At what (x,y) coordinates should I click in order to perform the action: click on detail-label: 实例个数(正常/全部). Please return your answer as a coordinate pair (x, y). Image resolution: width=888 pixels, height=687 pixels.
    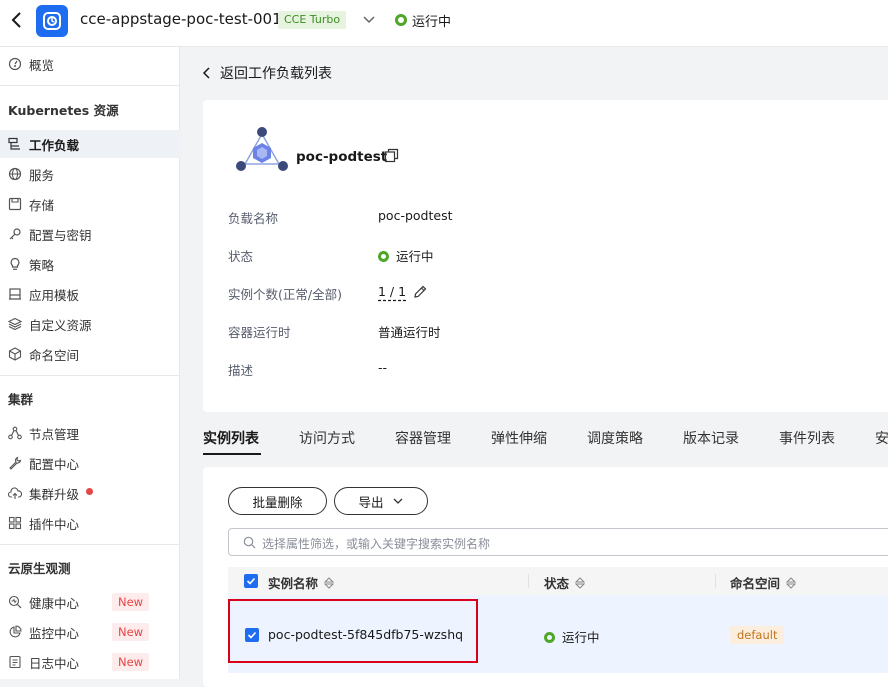
    Looking at the image, I should click on (285, 294).